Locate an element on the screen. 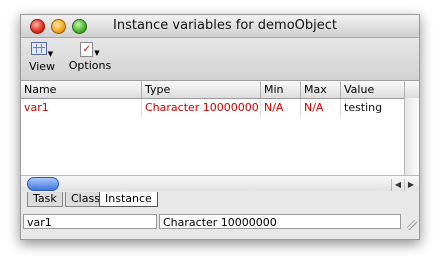  view-button: ▼ View is located at coordinates (42, 57).